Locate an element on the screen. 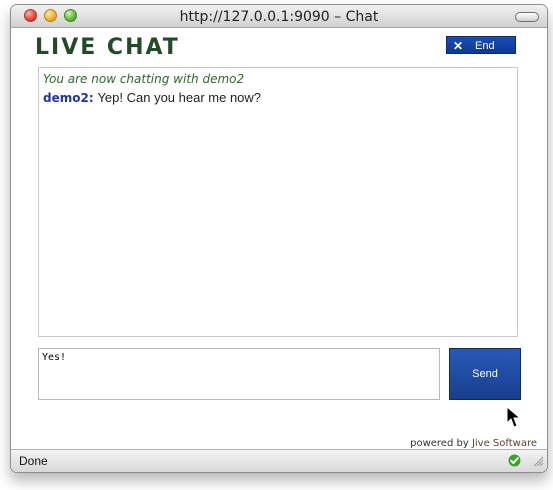  jive-software-brand: Jive Software is located at coordinates (504, 443).